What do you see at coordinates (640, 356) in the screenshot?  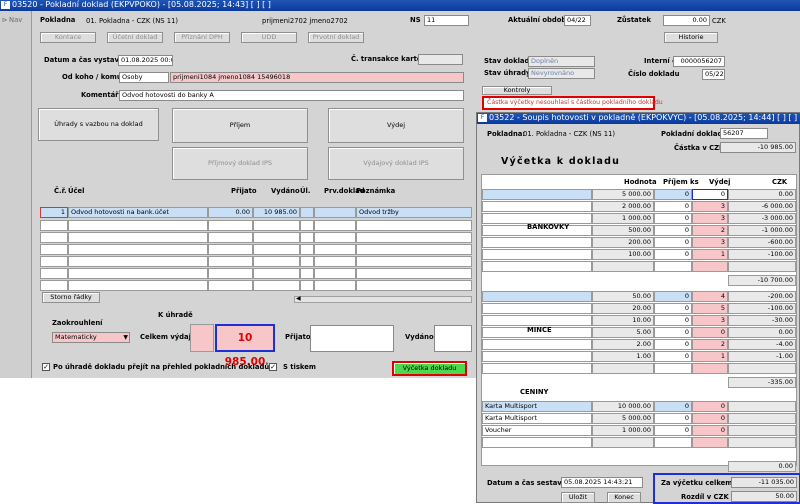 I see `denom-row: 1.00 0 1 -1.00` at bounding box center [640, 356].